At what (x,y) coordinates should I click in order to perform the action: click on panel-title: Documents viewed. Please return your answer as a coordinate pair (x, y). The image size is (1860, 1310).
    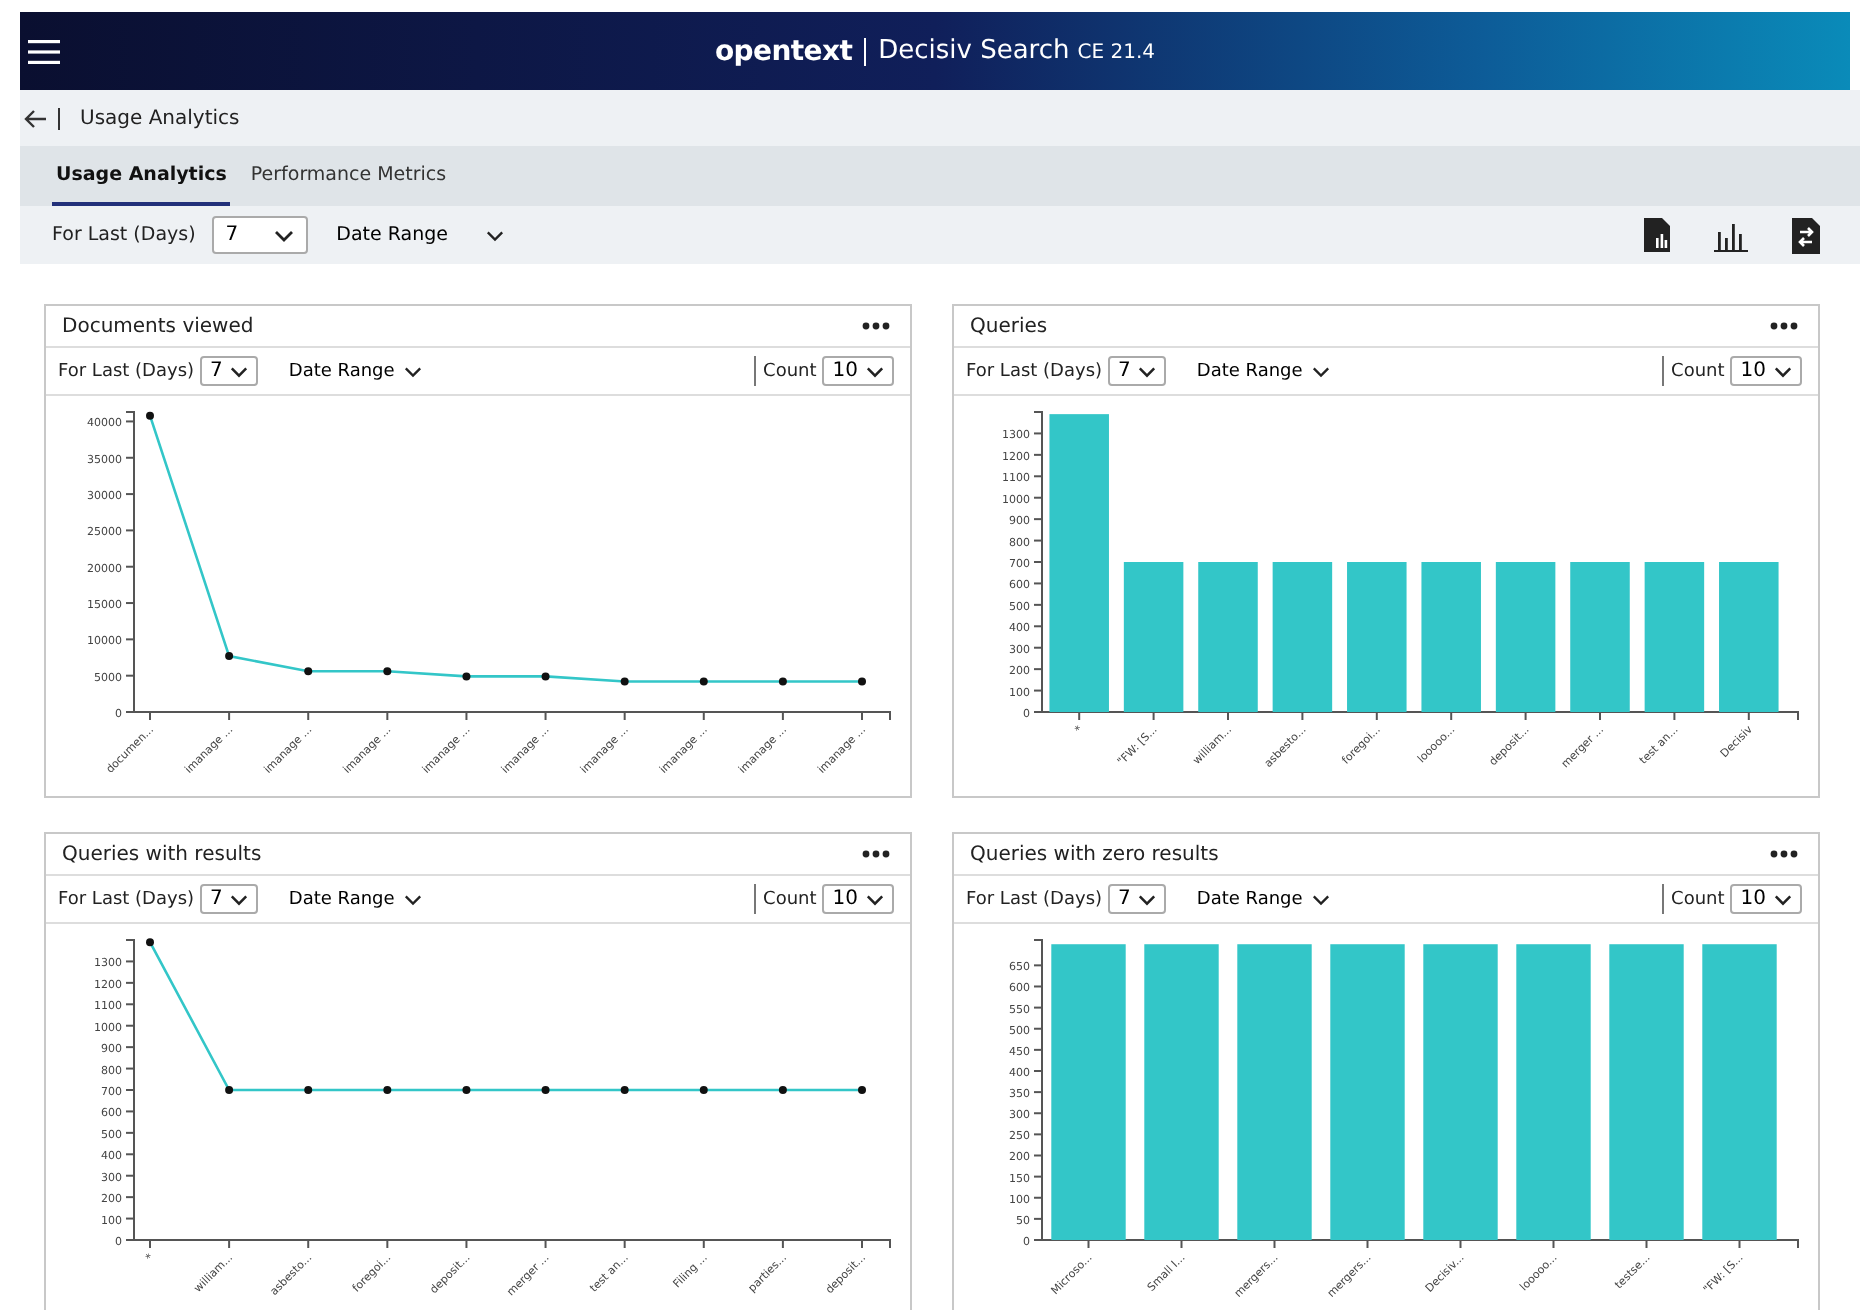
    Looking at the image, I should click on (158, 326).